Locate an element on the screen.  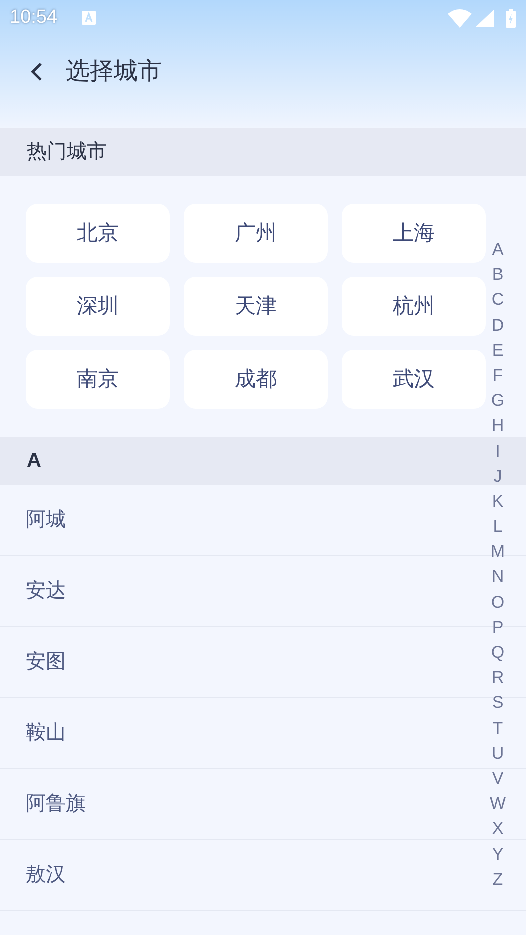
city-item: 阿鲁旗 is located at coordinates (56, 804).